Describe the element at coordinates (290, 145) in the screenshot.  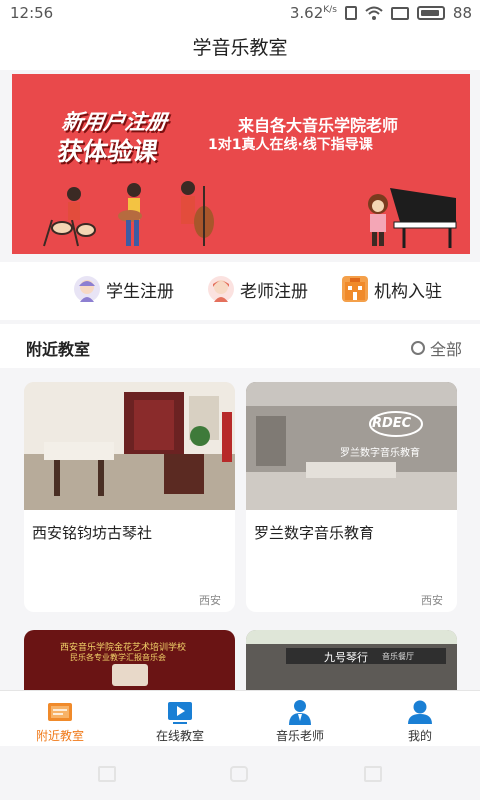
I see `banner-sub-line2: 1对1真人在线·线下指导课` at that location.